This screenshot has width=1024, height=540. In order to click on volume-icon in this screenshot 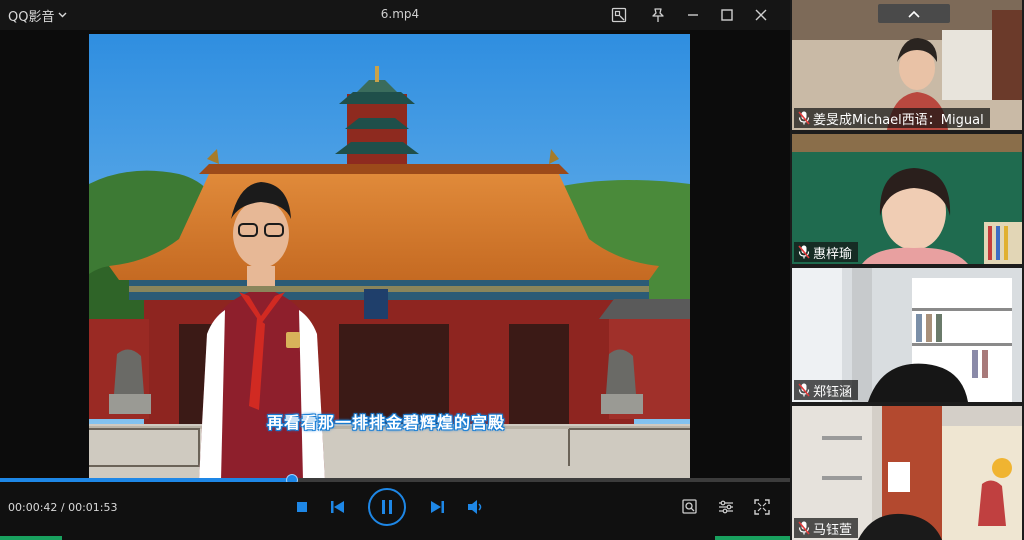, I will do `click(475, 507)`.